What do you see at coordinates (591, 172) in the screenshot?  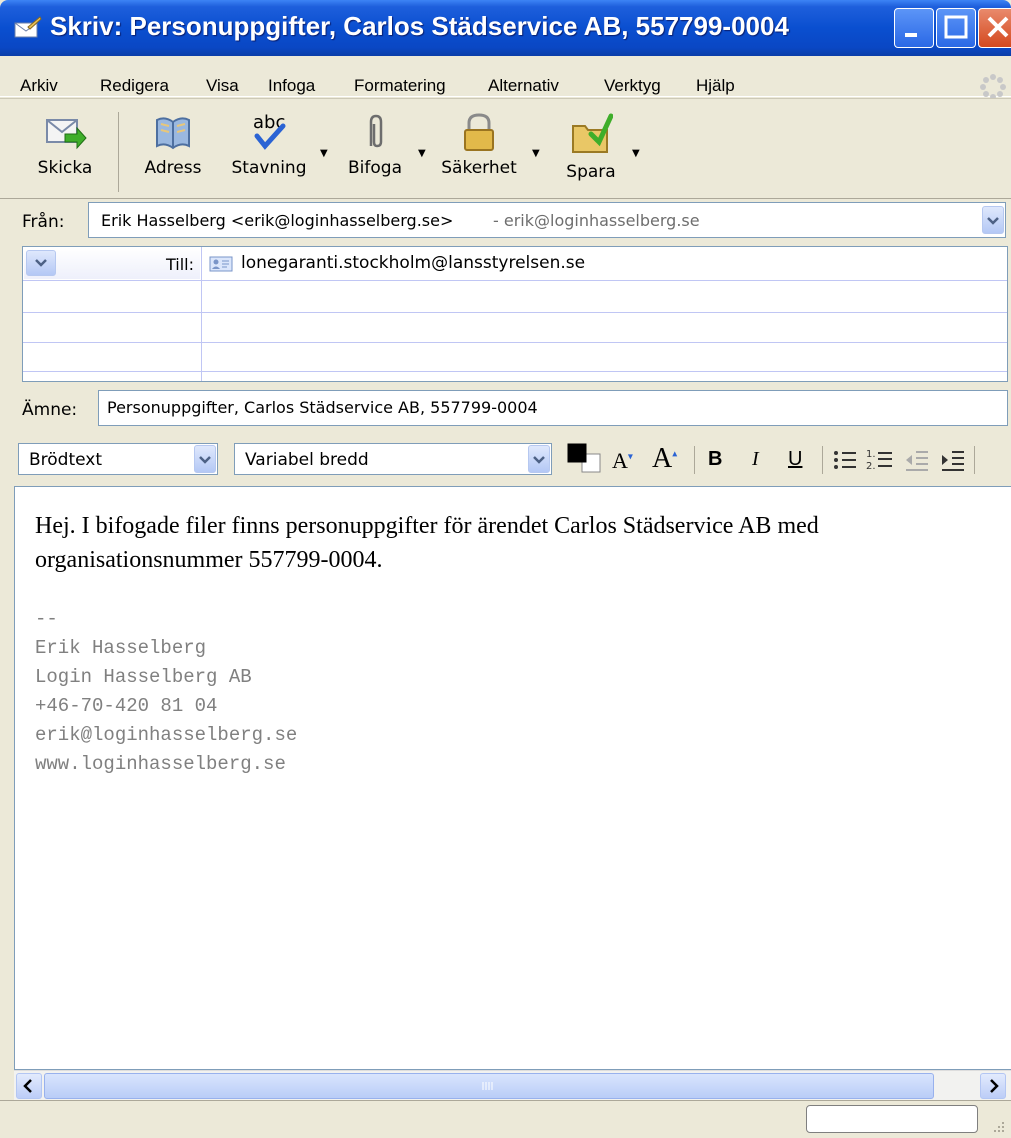 I see `save-label: Spara` at bounding box center [591, 172].